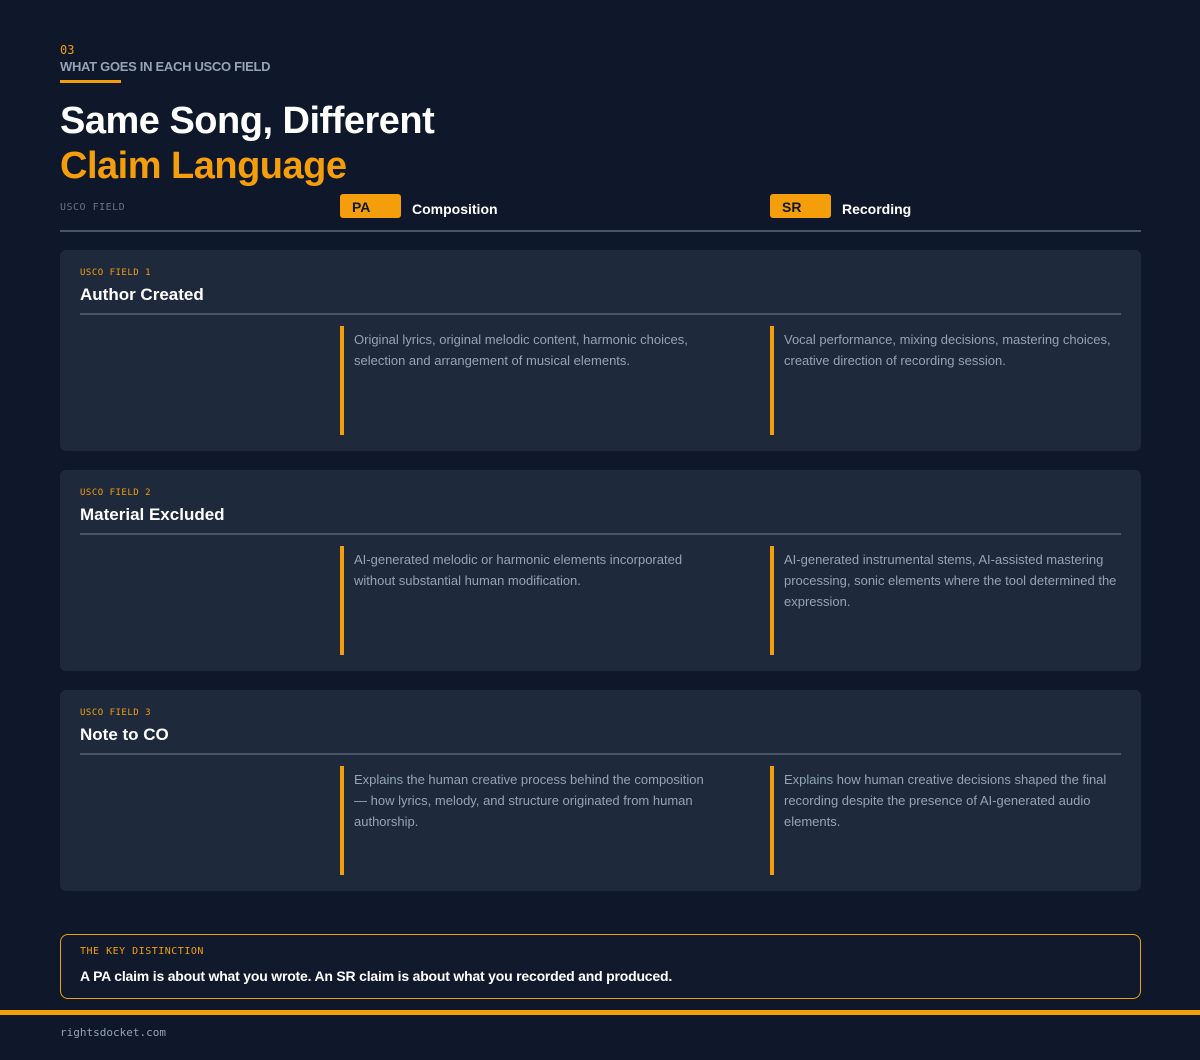  I want to click on section-title: WHAT GOES IN EACH USCO FIELD, so click(165, 66).